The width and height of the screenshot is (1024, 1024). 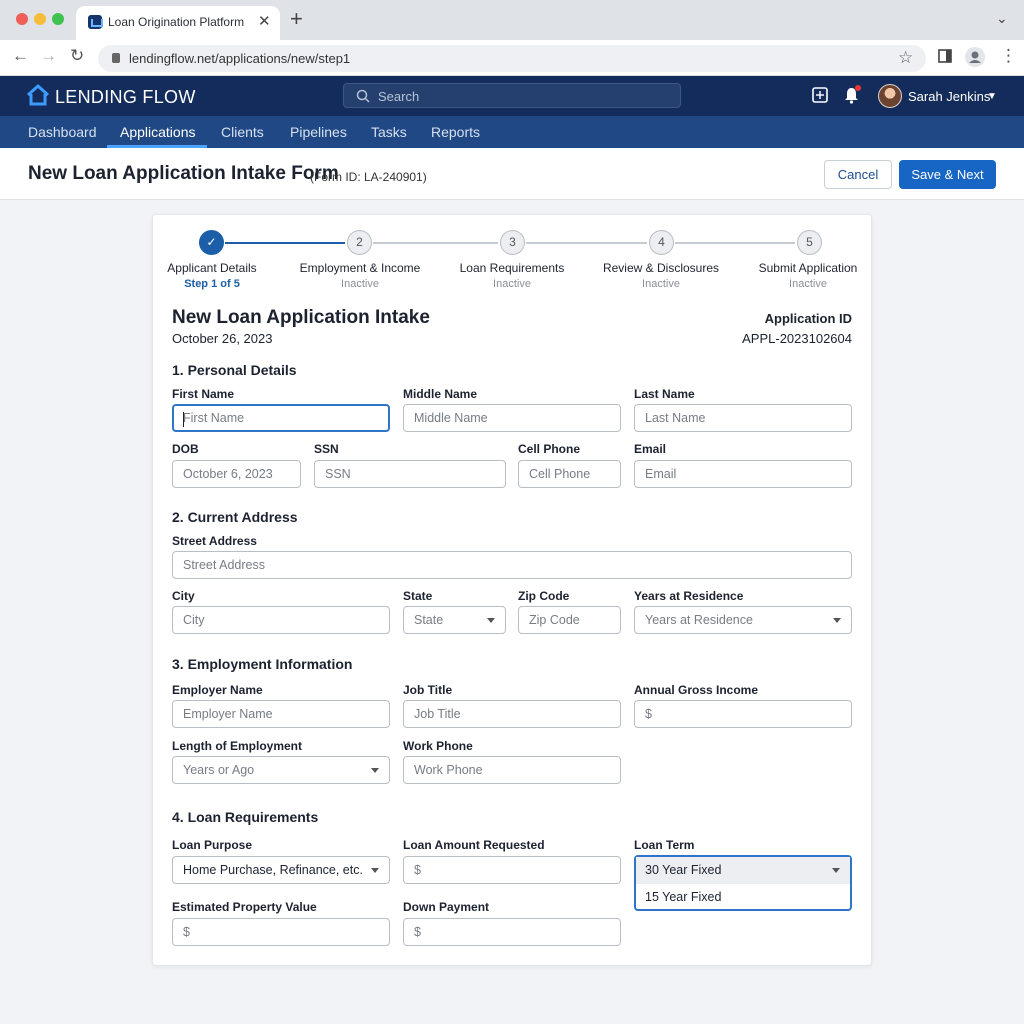 What do you see at coordinates (116, 58) in the screenshot?
I see `lock-icon` at bounding box center [116, 58].